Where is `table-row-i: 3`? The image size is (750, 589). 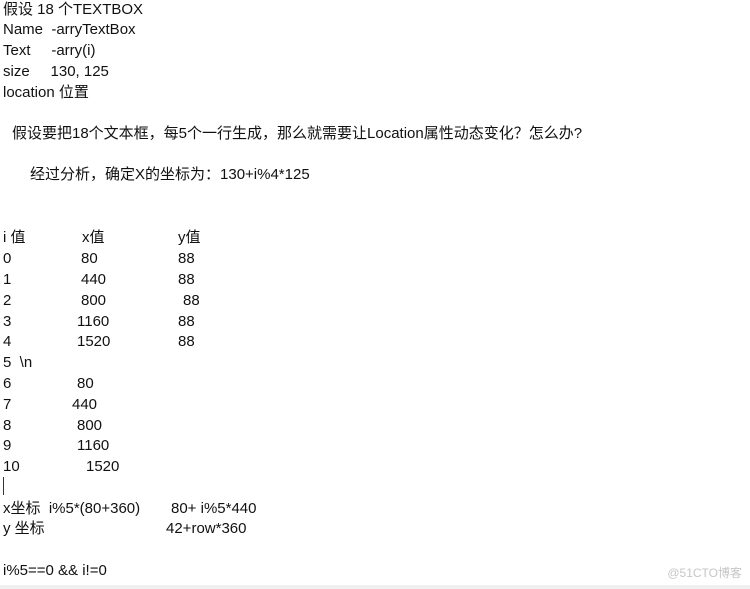 table-row-i: 3 is located at coordinates (7, 321).